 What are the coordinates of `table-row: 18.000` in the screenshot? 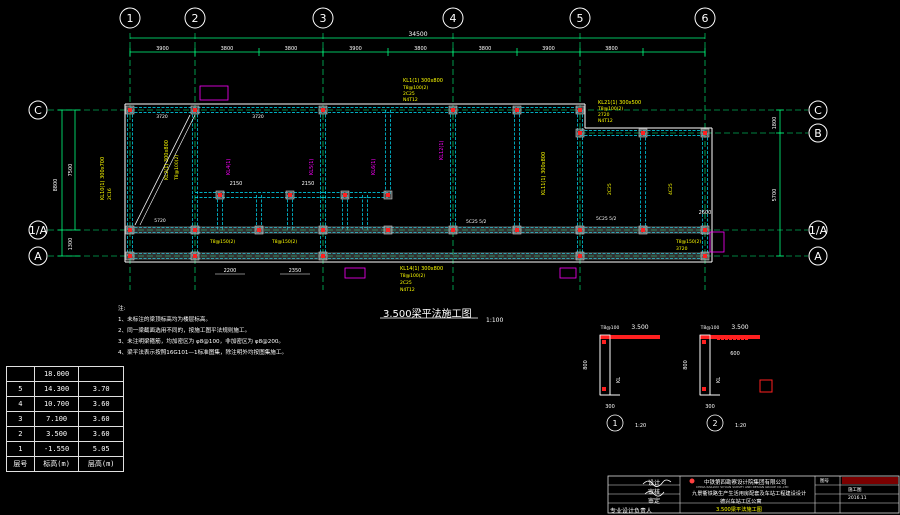 It's located at (65, 374).